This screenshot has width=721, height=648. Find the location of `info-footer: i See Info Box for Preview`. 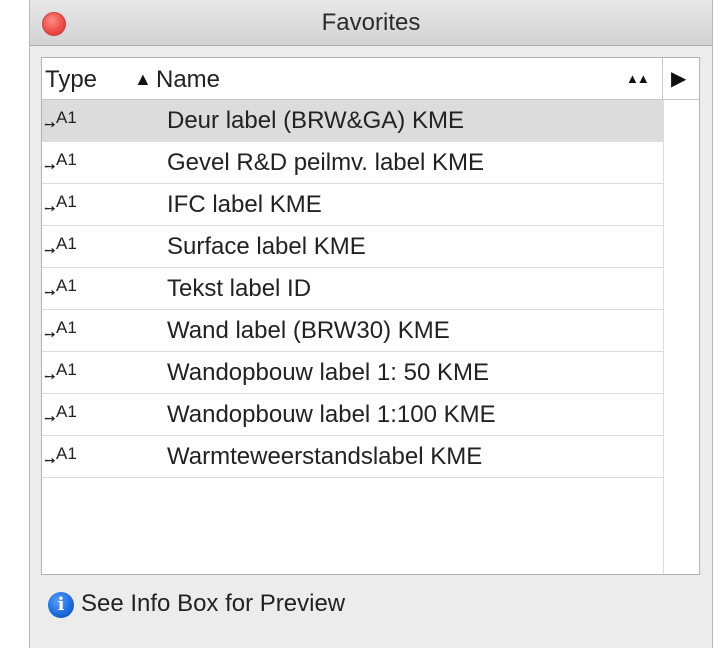

info-footer: i See Info Box for Preview is located at coordinates (370, 604).